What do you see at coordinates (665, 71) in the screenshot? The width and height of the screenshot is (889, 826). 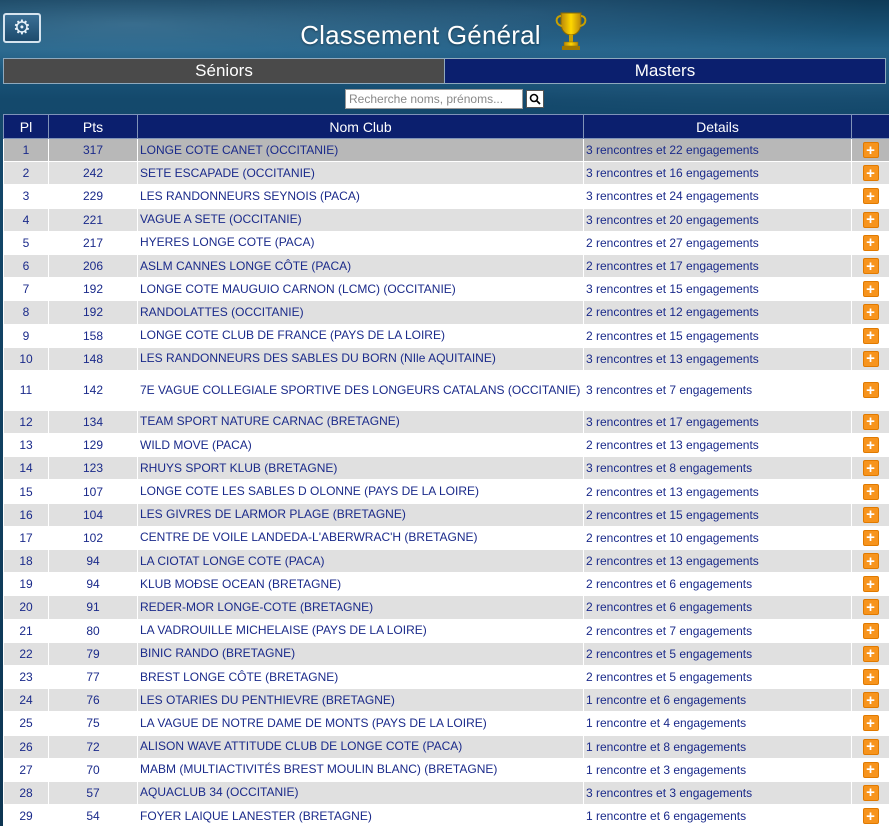 I see `tab-masters: Masters` at bounding box center [665, 71].